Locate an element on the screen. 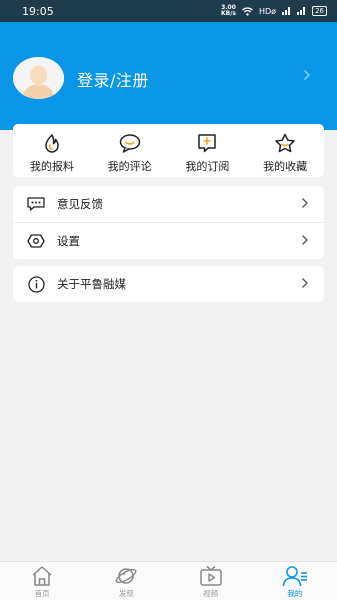 The image size is (337, 600). network-type: HDø is located at coordinates (268, 11).